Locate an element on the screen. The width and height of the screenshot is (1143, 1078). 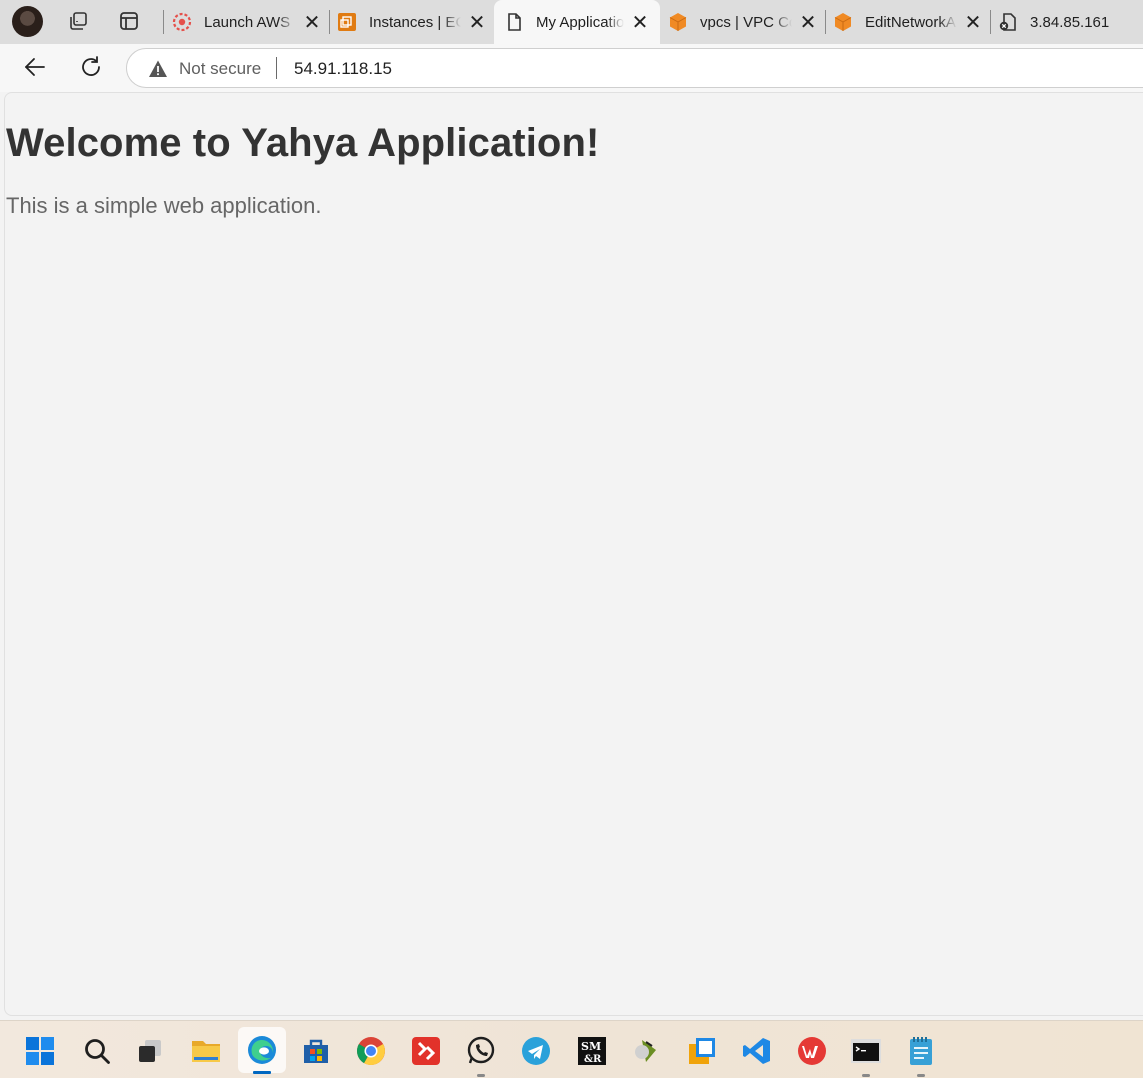
warning-triangle-icon is located at coordinates (158, 69).